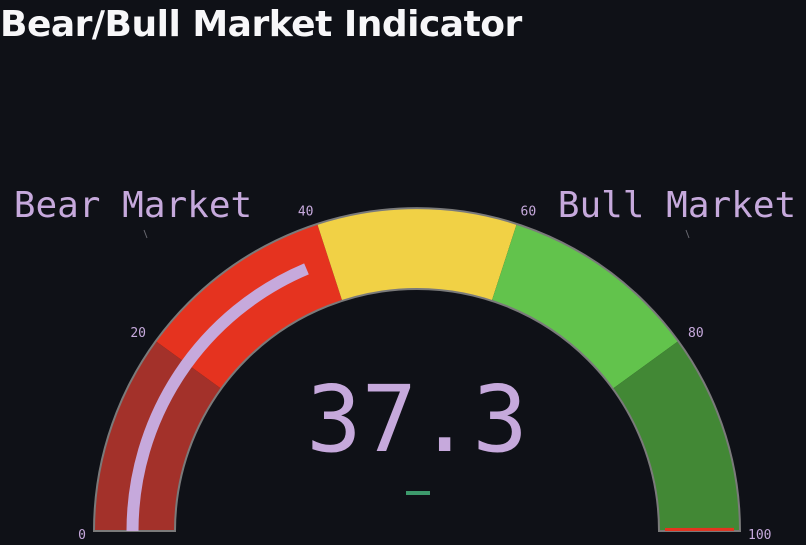 This screenshot has width=806, height=545. I want to click on gauge-tick-label: 0, so click(82, 535).